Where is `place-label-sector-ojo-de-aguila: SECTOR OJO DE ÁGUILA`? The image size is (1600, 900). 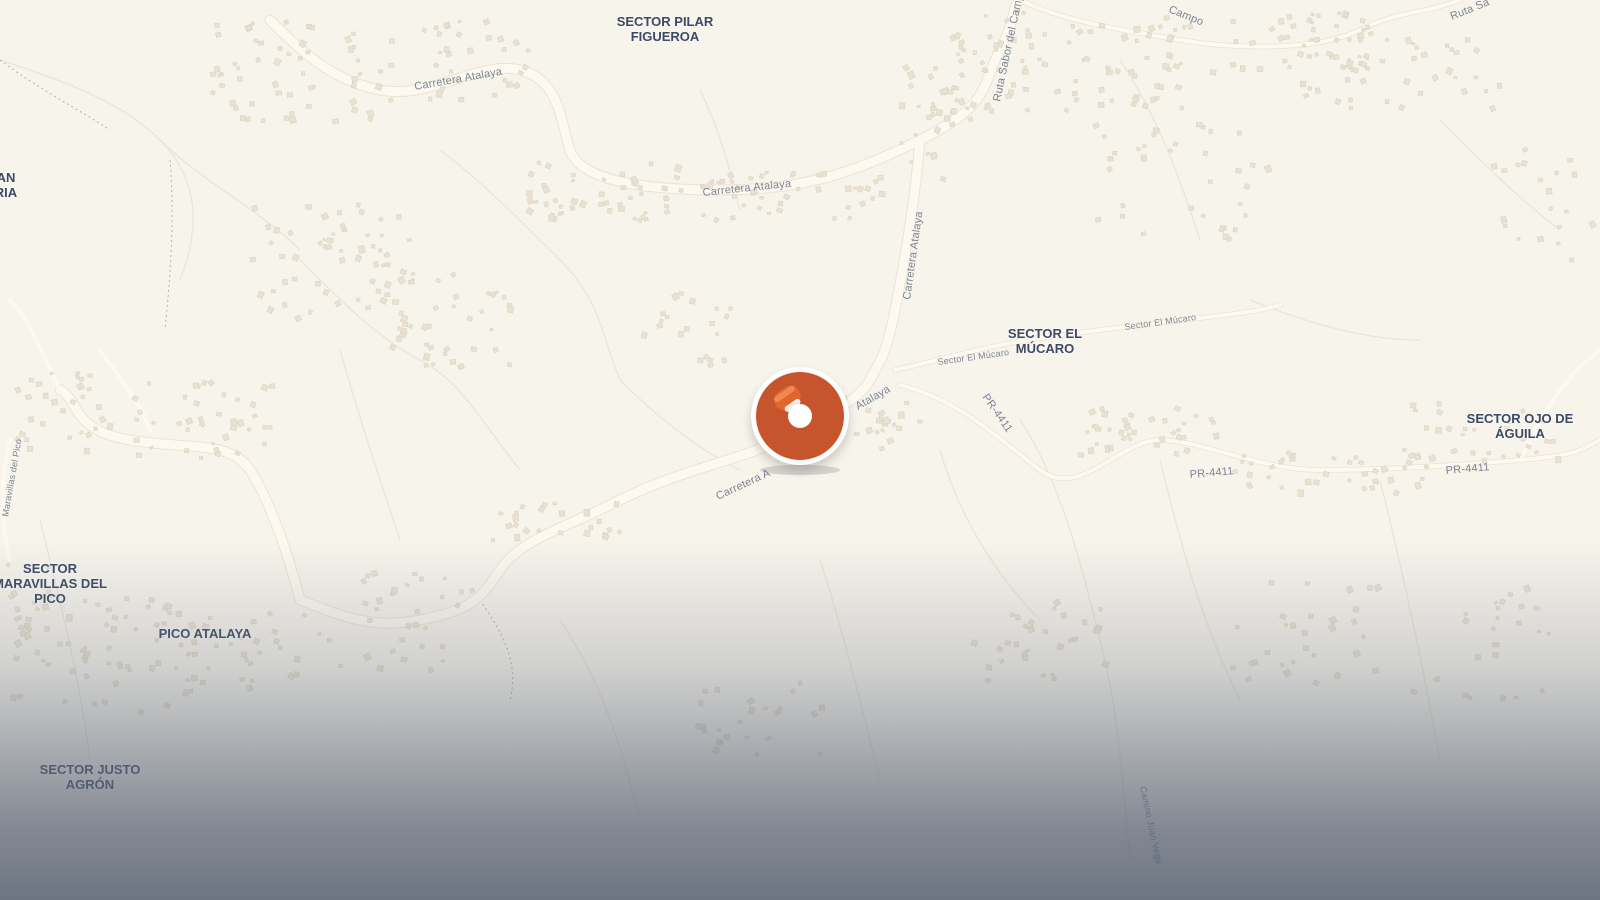 place-label-sector-ojo-de-aguila: SECTOR OJO DE ÁGUILA is located at coordinates (1520, 426).